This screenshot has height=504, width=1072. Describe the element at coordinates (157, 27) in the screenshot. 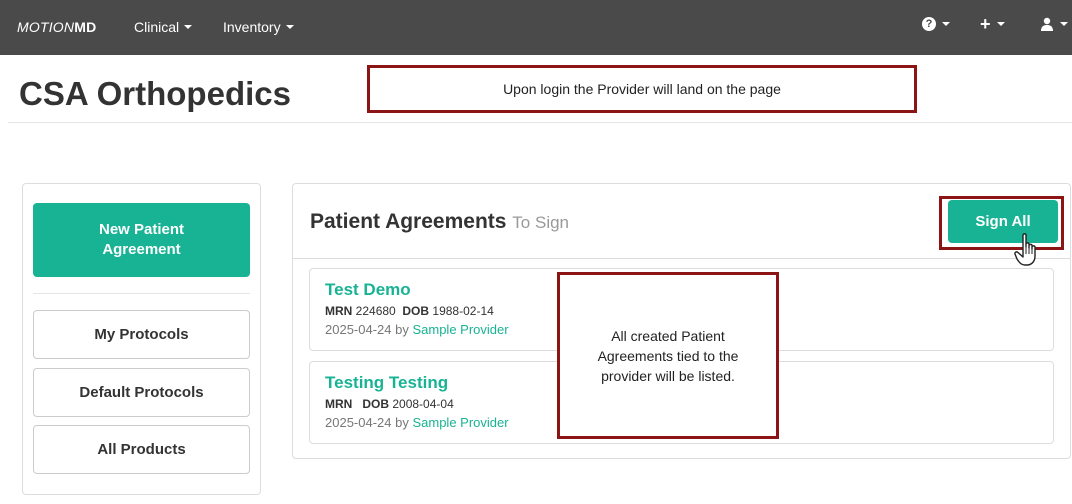

I see `nav-menu-clinical-label: Clinical` at that location.